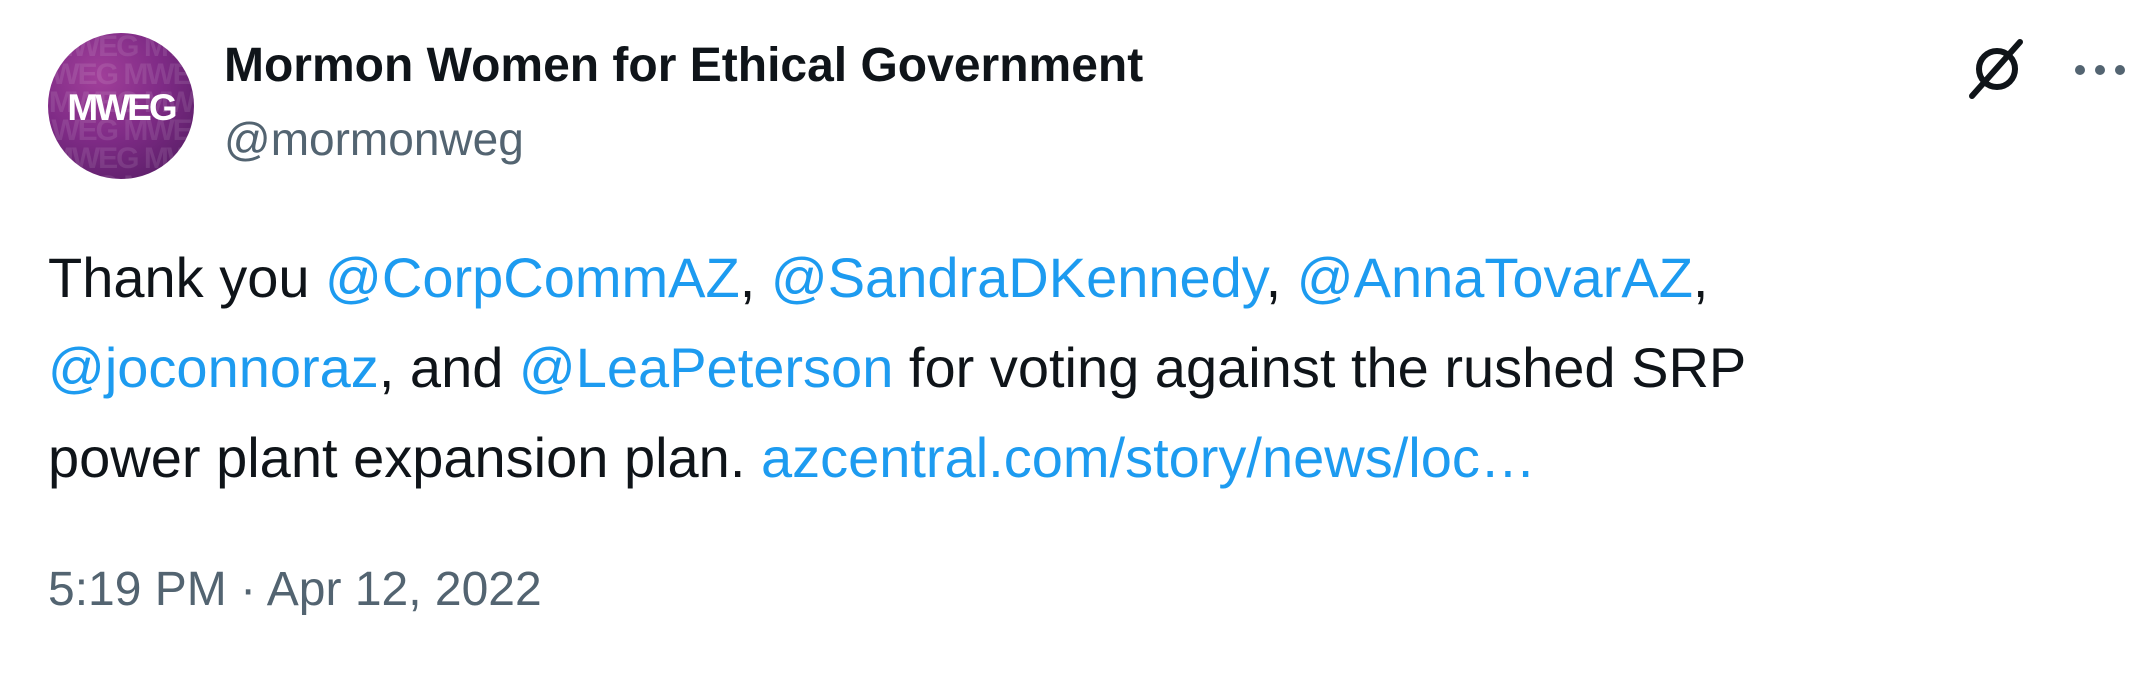 This screenshot has width=2154, height=680. I want to click on grok-button, so click(1997, 69).